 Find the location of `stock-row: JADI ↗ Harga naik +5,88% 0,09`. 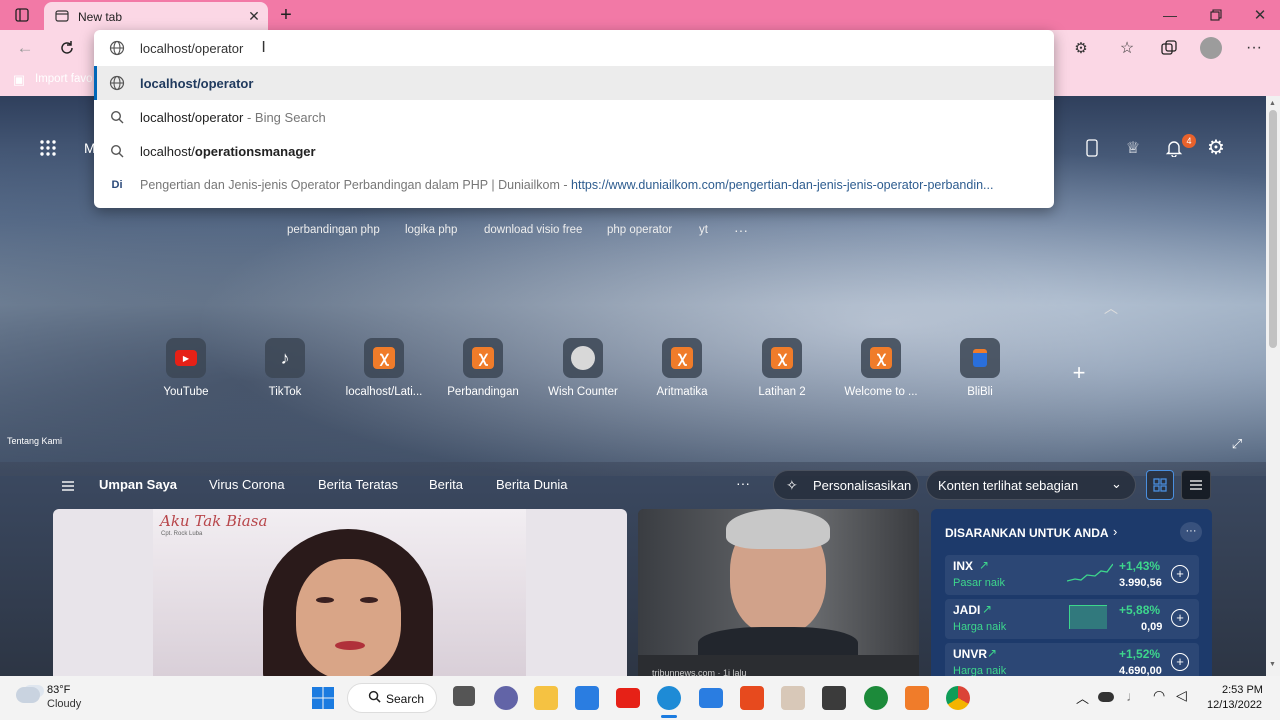

stock-row: JADI ↗ Harga naik +5,88% 0,09 is located at coordinates (1072, 619).